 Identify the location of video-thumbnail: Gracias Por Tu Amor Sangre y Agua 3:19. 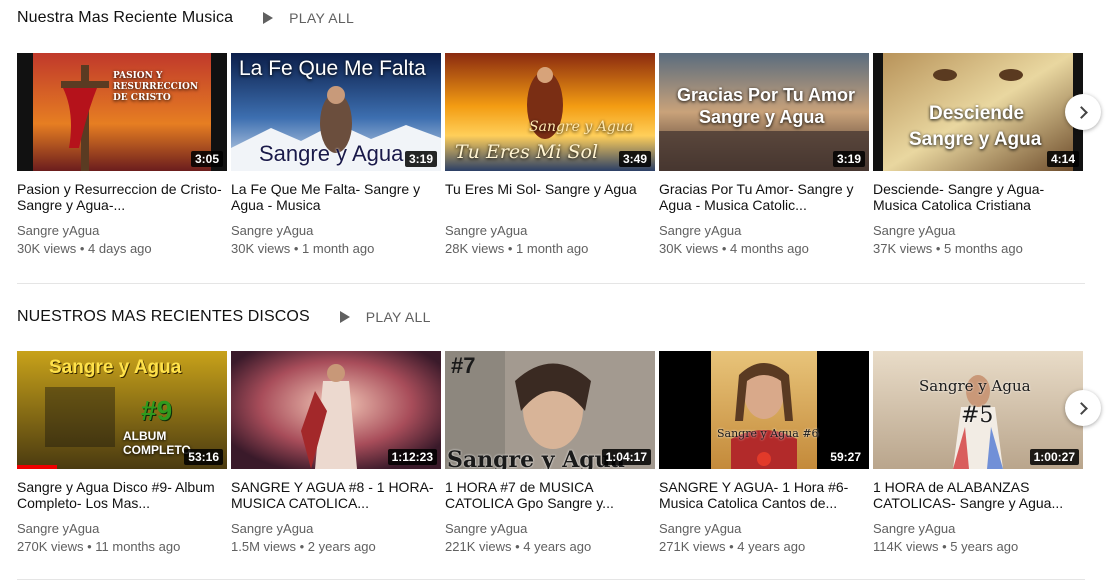
(764, 112).